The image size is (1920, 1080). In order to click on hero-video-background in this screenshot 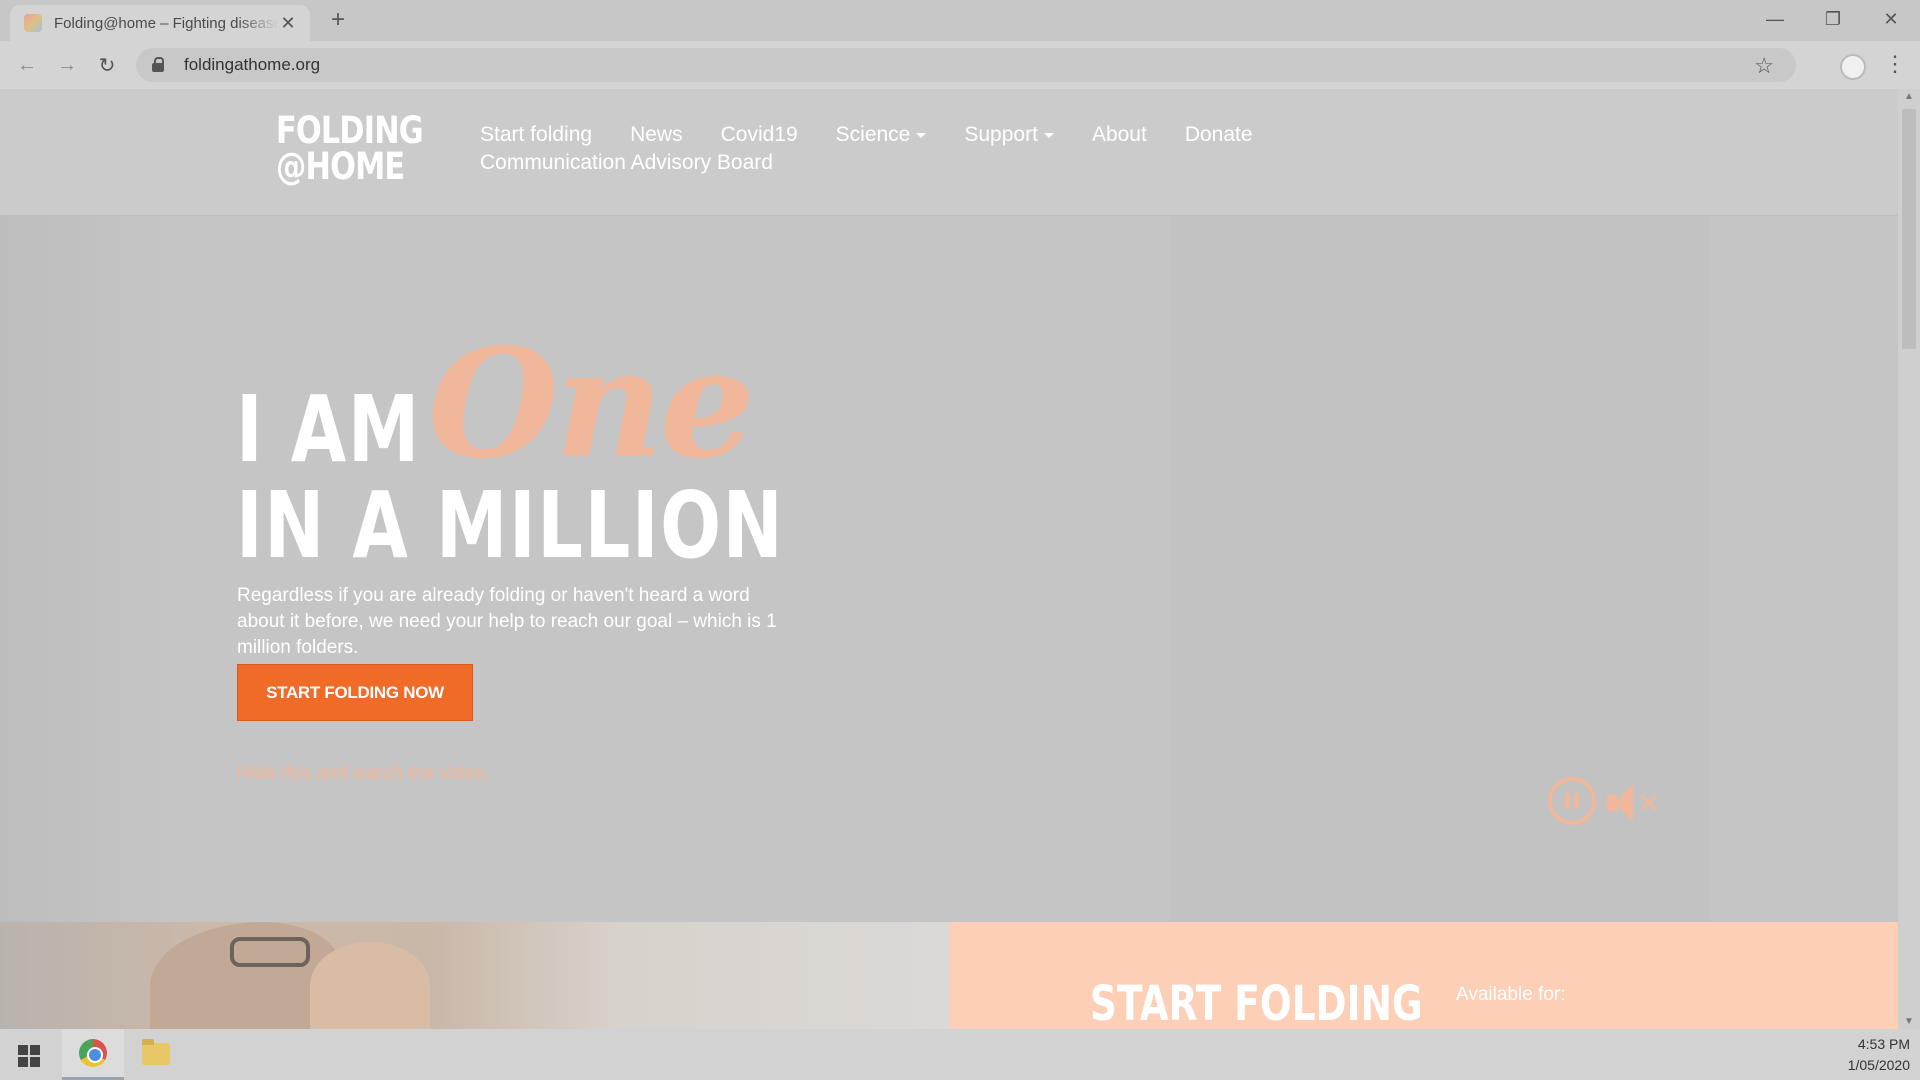, I will do `click(85, 569)`.